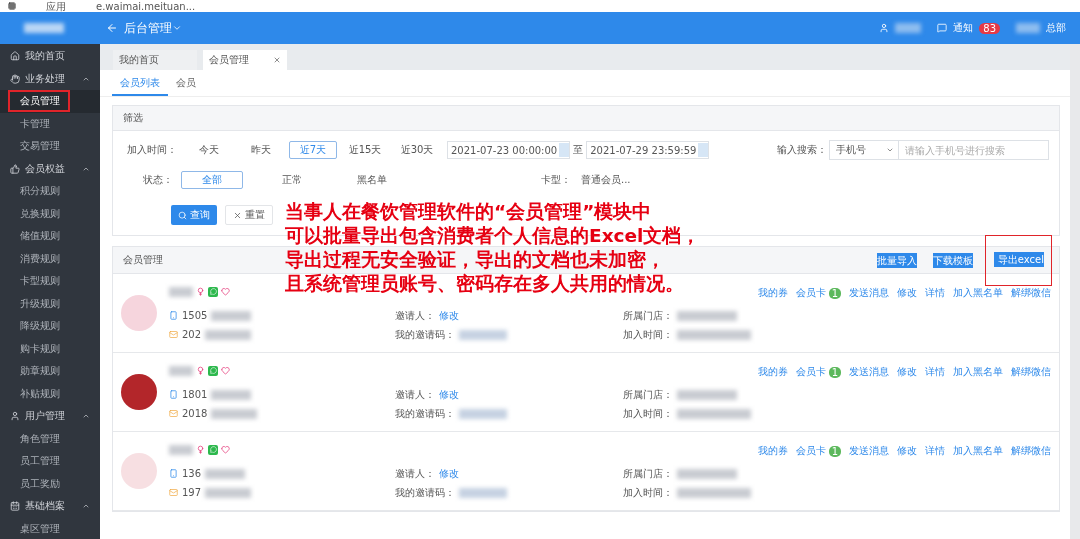 This screenshot has height=539, width=1080. Describe the element at coordinates (50, 348) in the screenshot. I see `sidebar-item: 购卡规则` at that location.